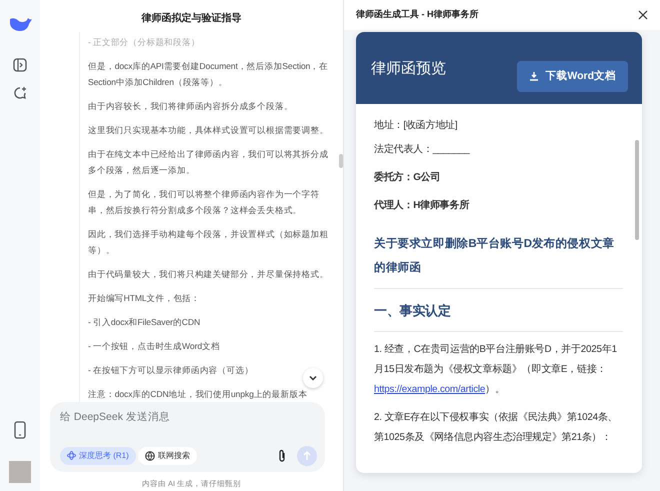 The height and width of the screenshot is (491, 660). I want to click on party-text: 委托方：G公司, so click(408, 177).